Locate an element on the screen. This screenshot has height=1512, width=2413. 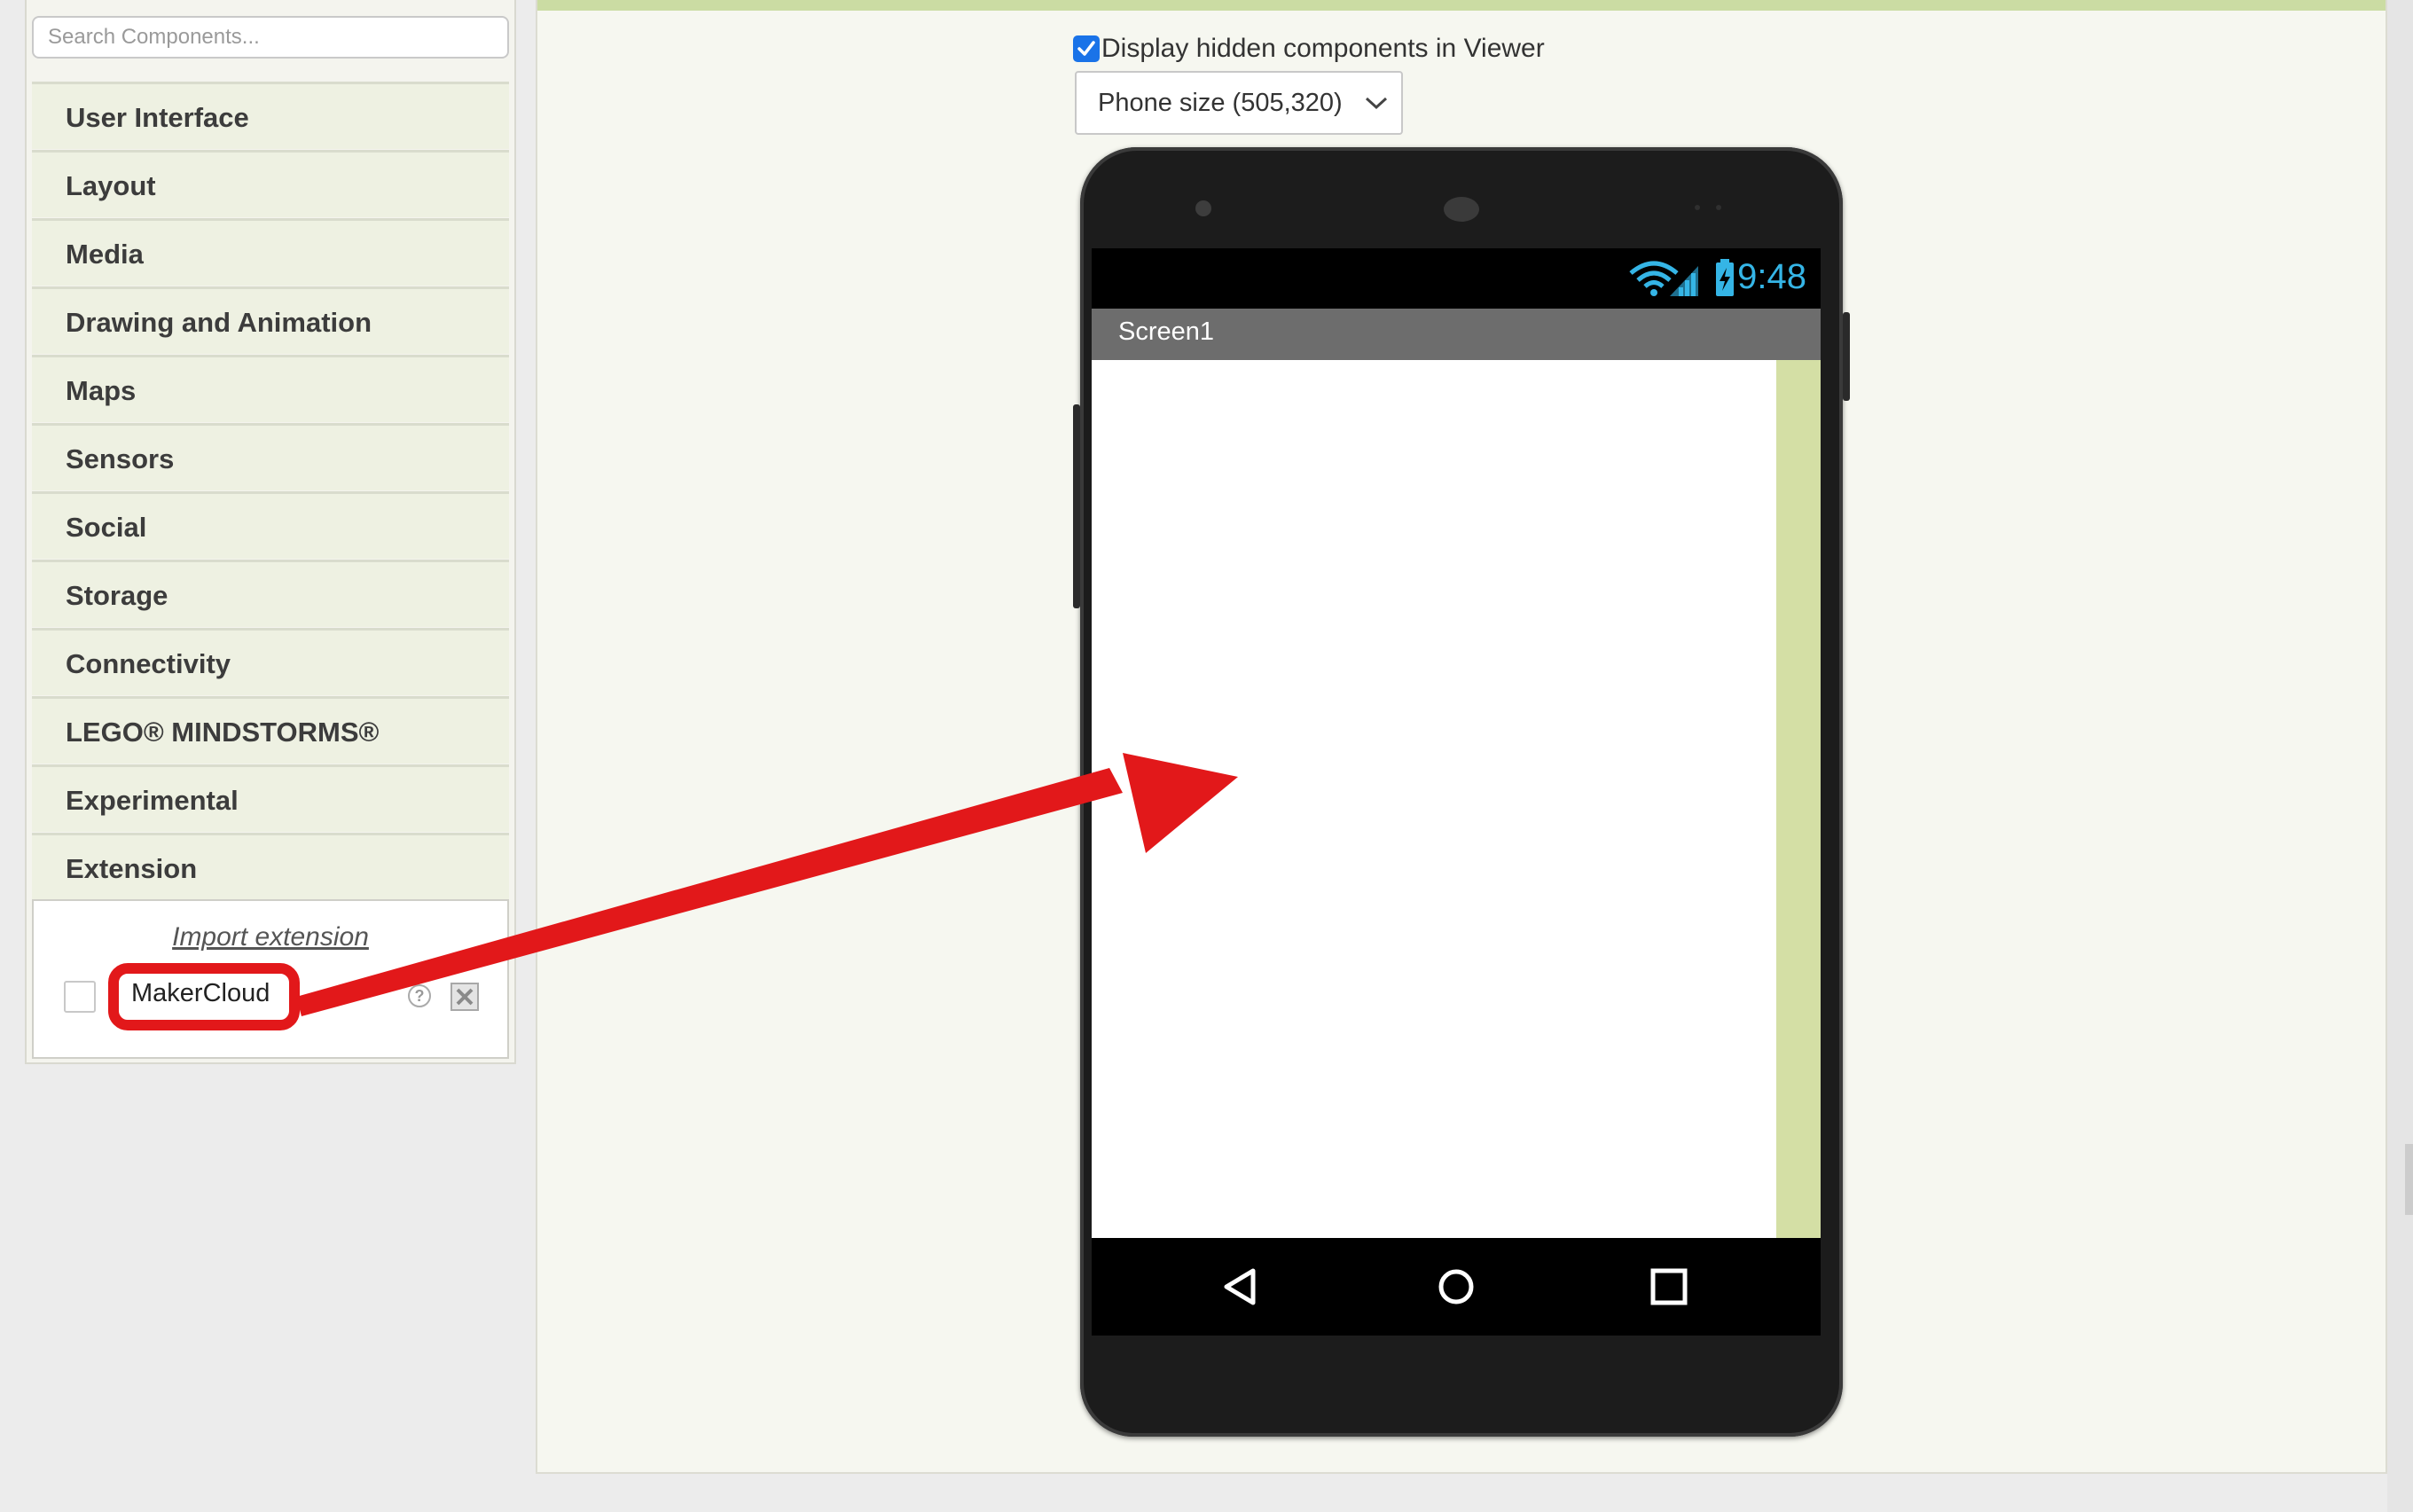
right-panel-edge is located at coordinates (2400, 756).